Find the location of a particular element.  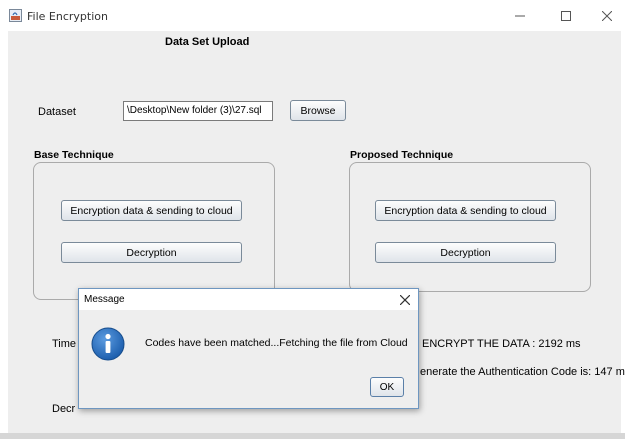

title-bar: File Encryption is located at coordinates (312, 15).